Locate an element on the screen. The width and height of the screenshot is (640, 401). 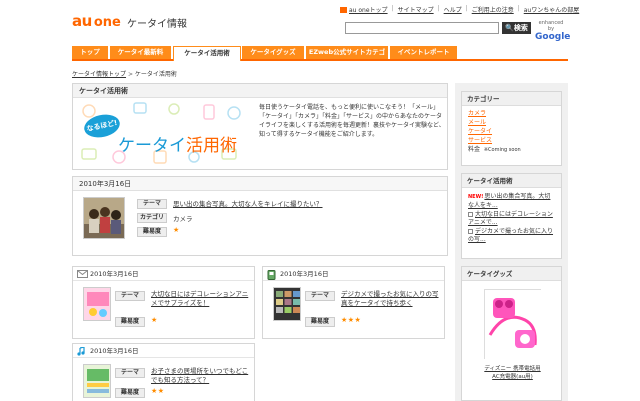
hero-title: ケータイ活用術 is located at coordinates (177, 143).